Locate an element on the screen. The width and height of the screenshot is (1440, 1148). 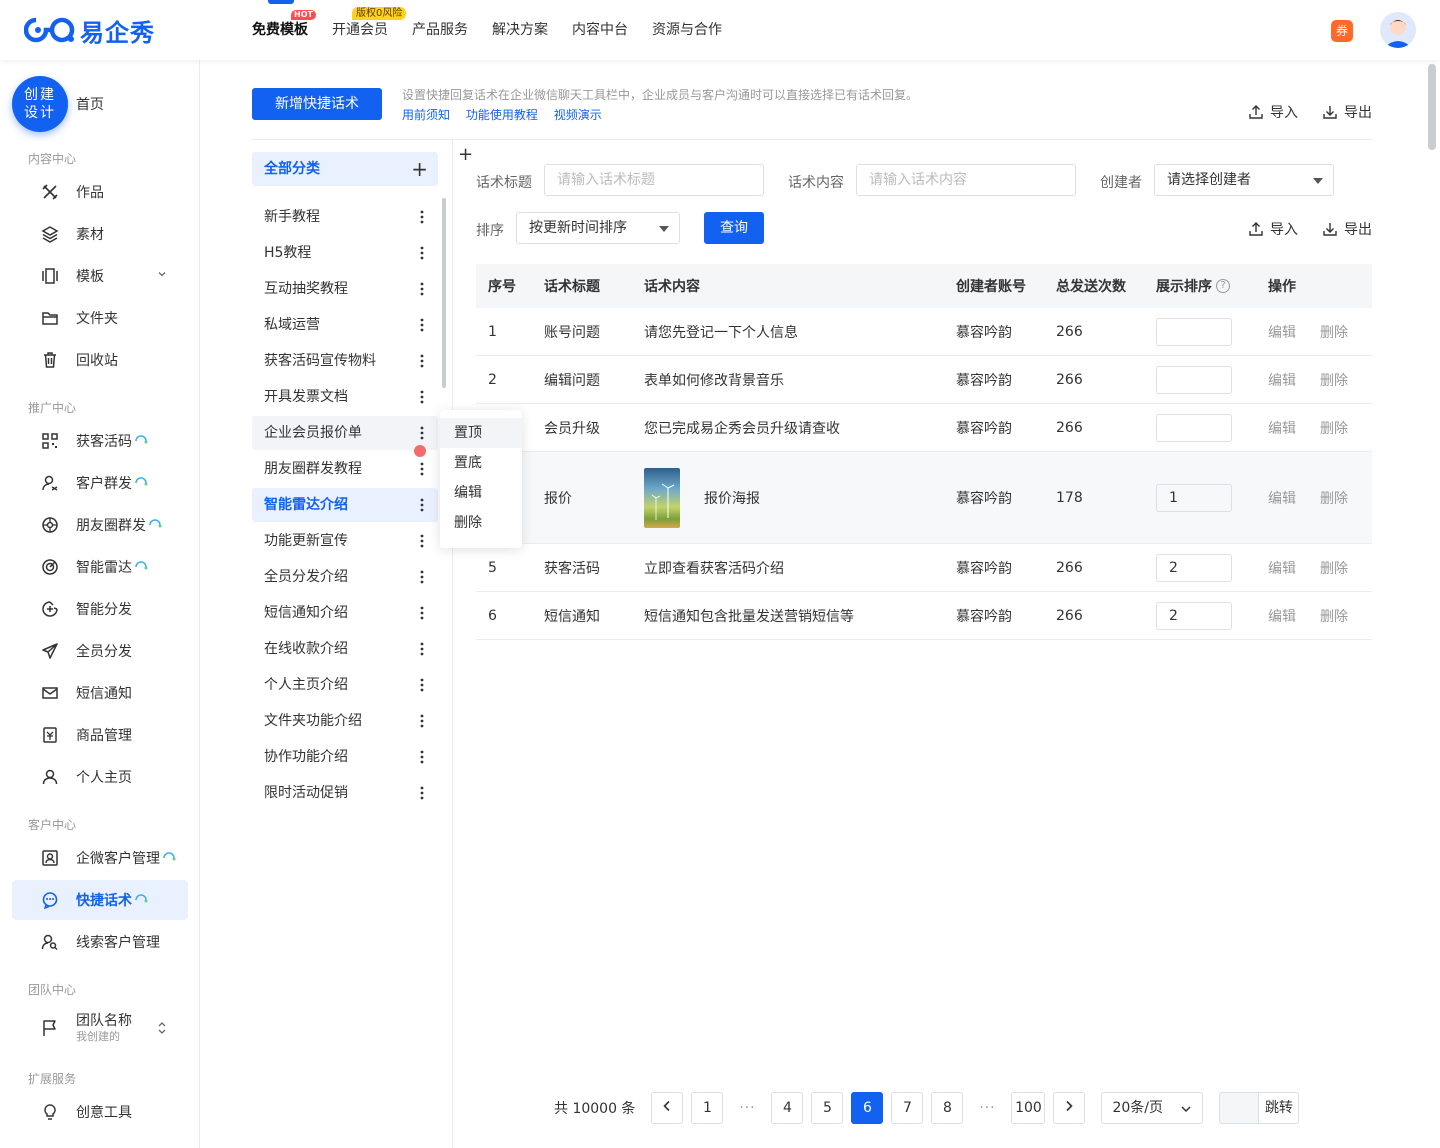
sidebar-item-qrcode: 获客活码 is located at coordinates (100, 441).